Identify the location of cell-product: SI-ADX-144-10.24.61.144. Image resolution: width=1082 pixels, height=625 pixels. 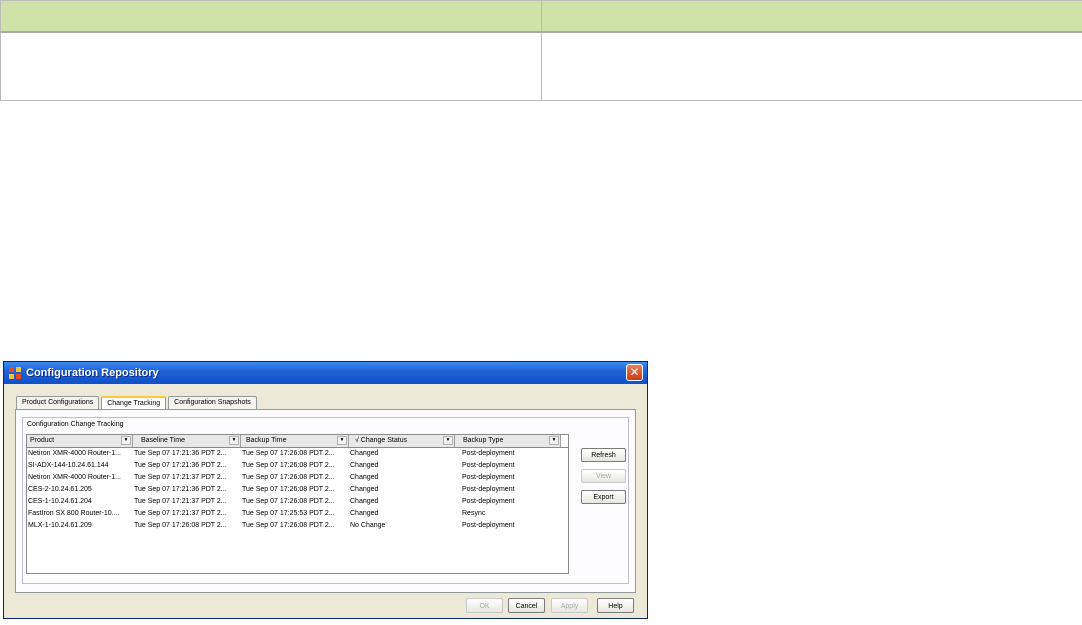
(68, 465).